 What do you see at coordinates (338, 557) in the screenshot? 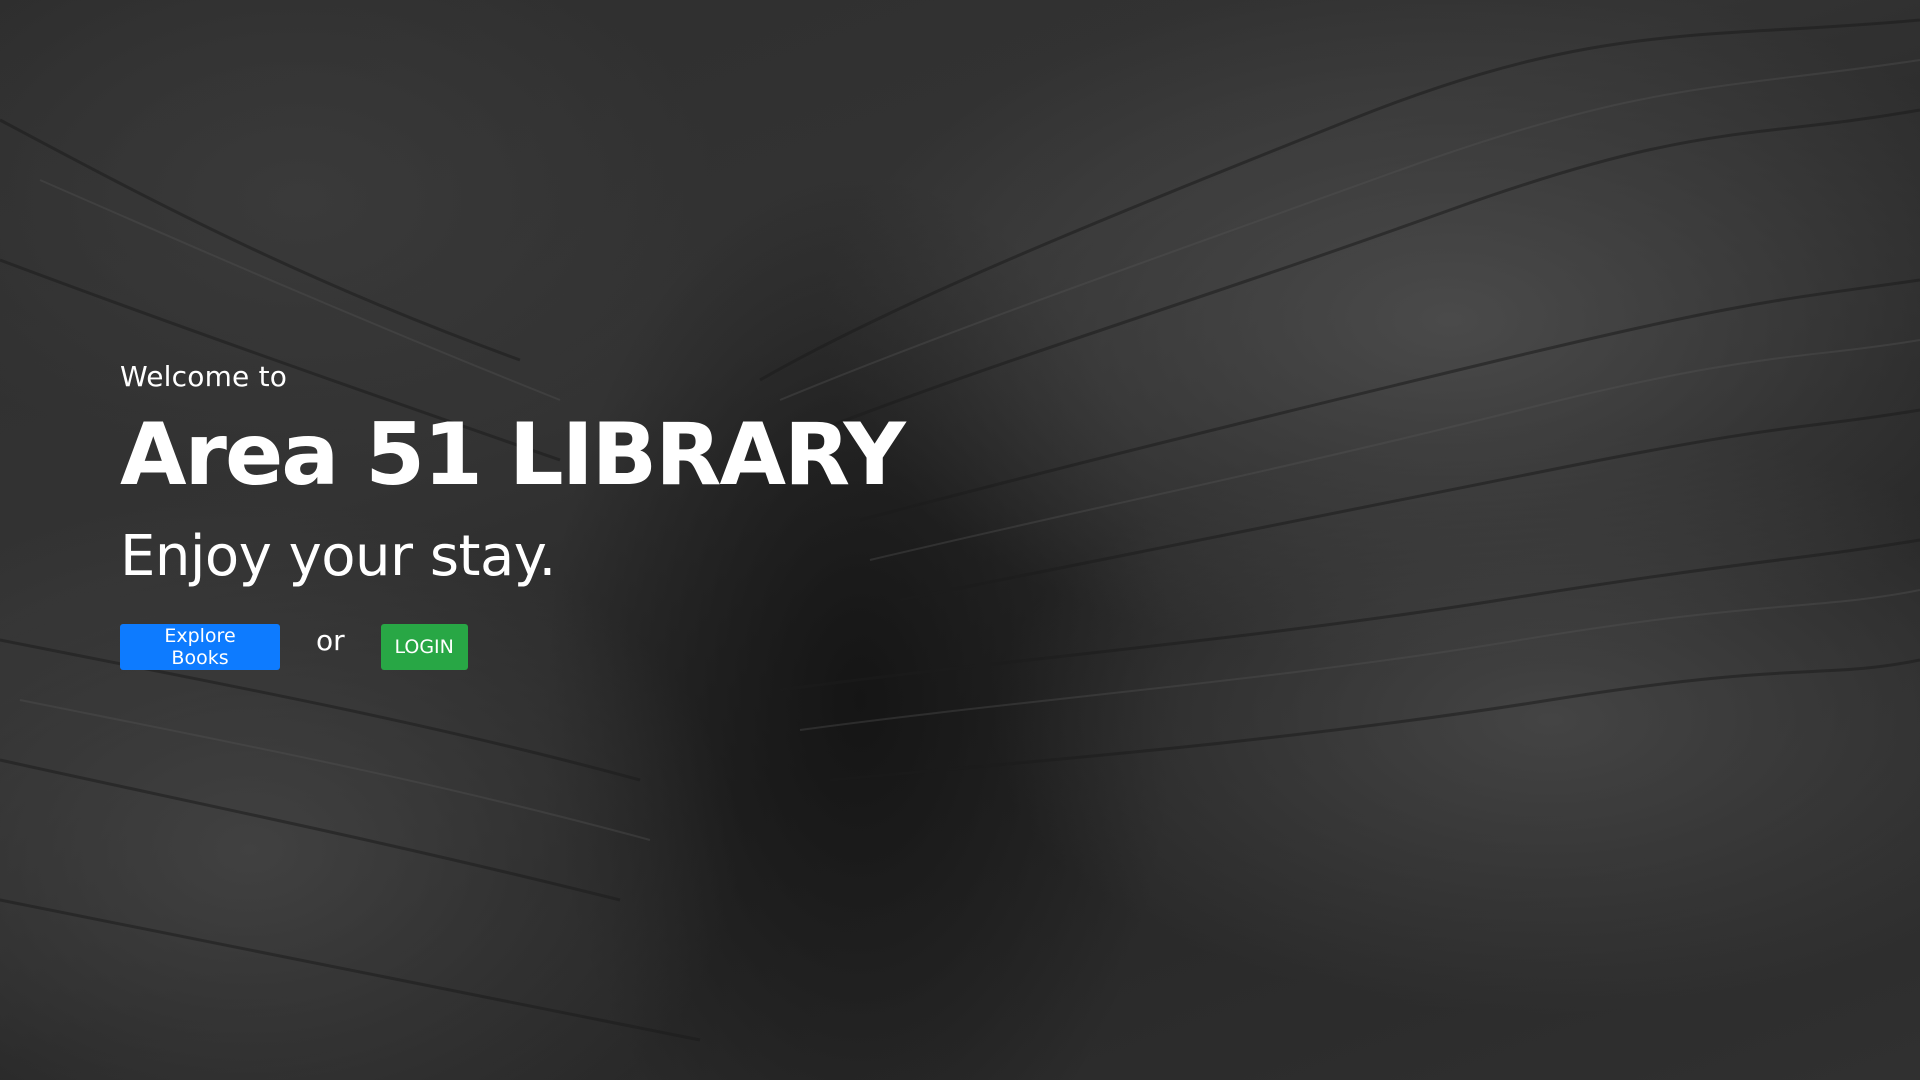
I see `tagline: Enjoy your stay.` at bounding box center [338, 557].